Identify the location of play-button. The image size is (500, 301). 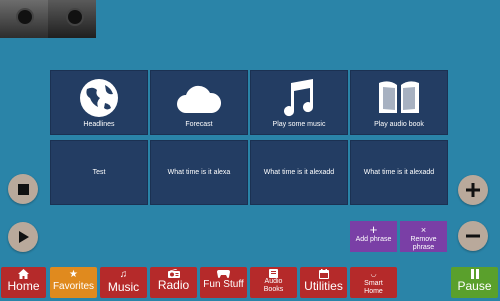
(23, 237).